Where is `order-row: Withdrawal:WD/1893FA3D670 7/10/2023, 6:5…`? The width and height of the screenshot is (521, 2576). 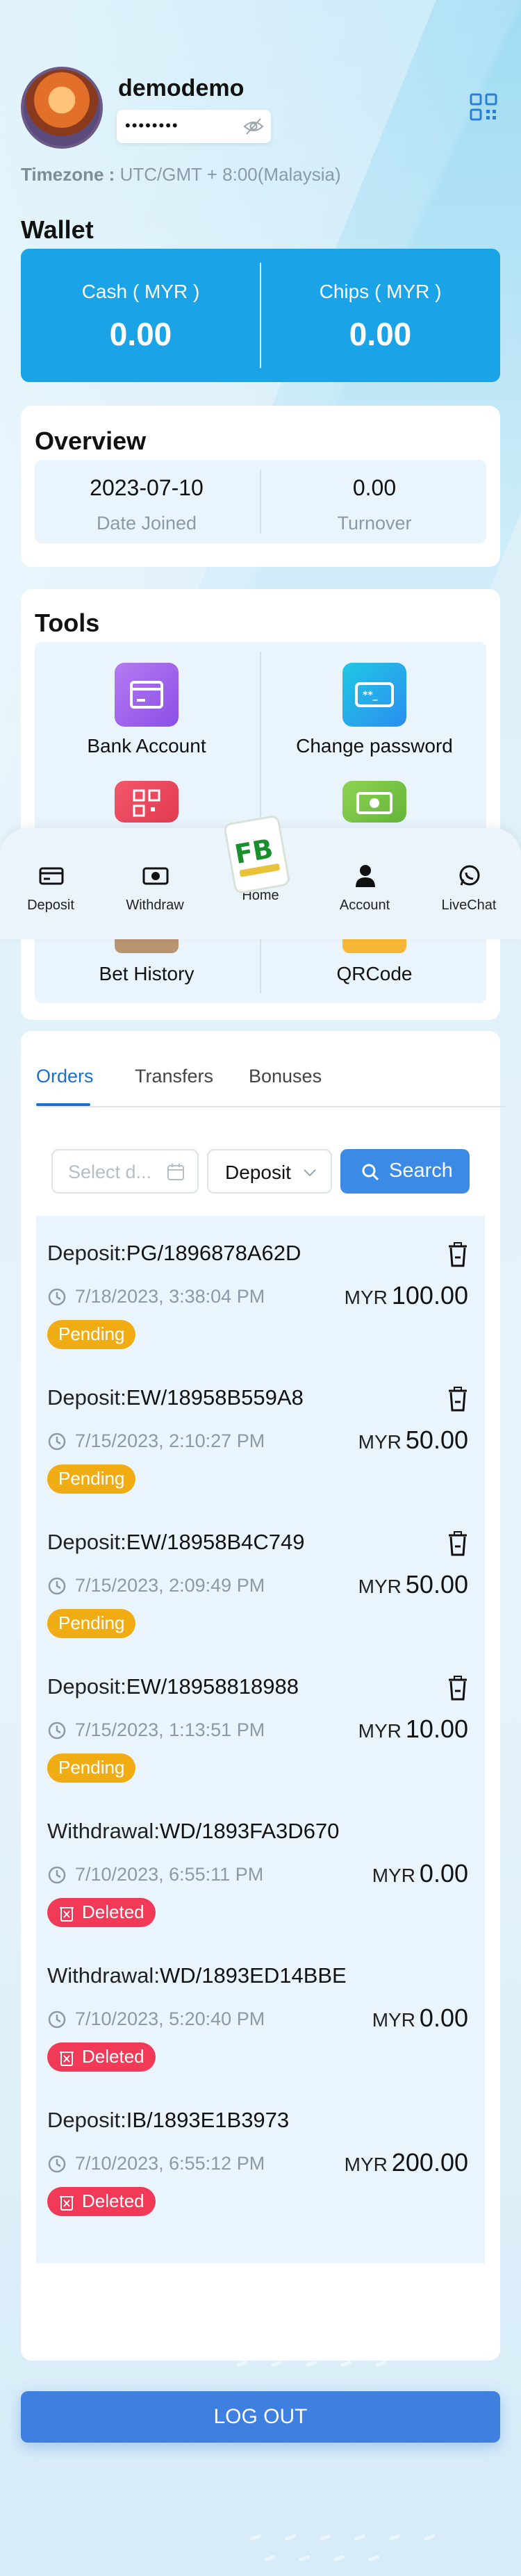 order-row: Withdrawal:WD/1893FA3D670 7/10/2023, 6:5… is located at coordinates (262, 1889).